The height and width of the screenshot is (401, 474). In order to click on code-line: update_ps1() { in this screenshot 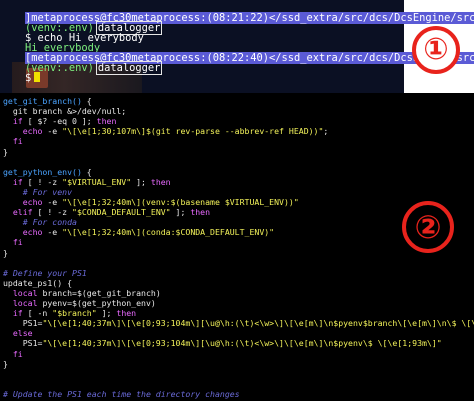, I will do `click(38, 282)`.